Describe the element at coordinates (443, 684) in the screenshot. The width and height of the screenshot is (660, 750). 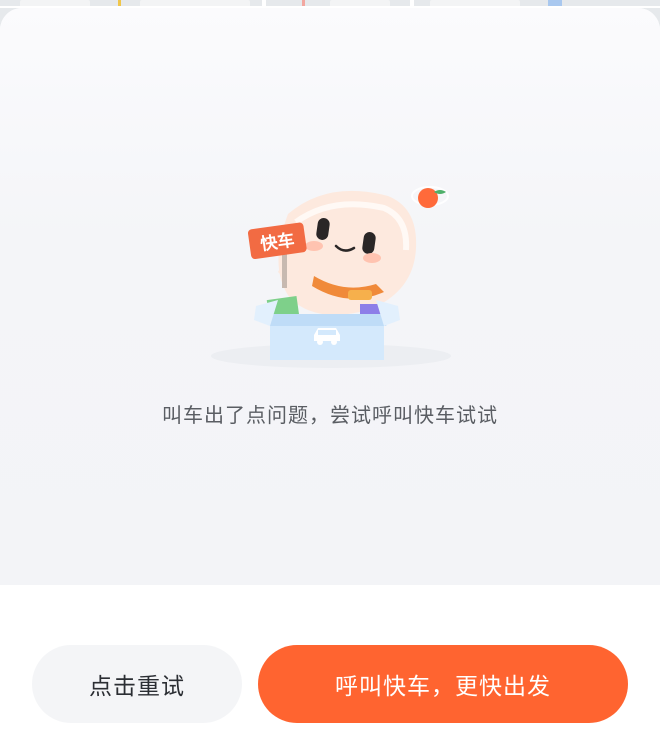
I see `call-express-button: 呼叫快车，更快出发` at that location.